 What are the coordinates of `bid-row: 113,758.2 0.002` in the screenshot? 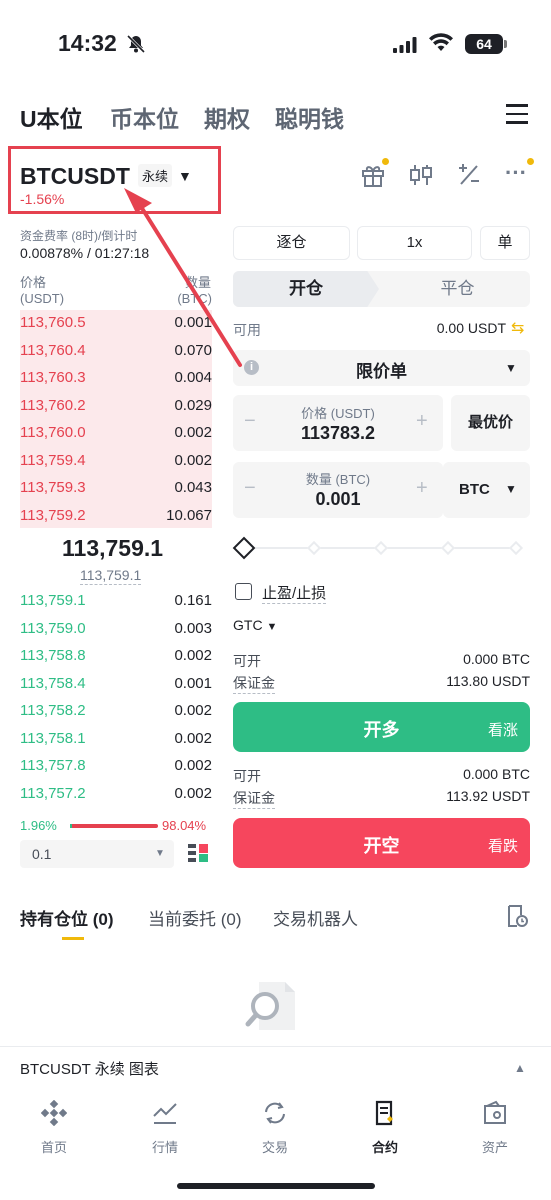 It's located at (116, 711).